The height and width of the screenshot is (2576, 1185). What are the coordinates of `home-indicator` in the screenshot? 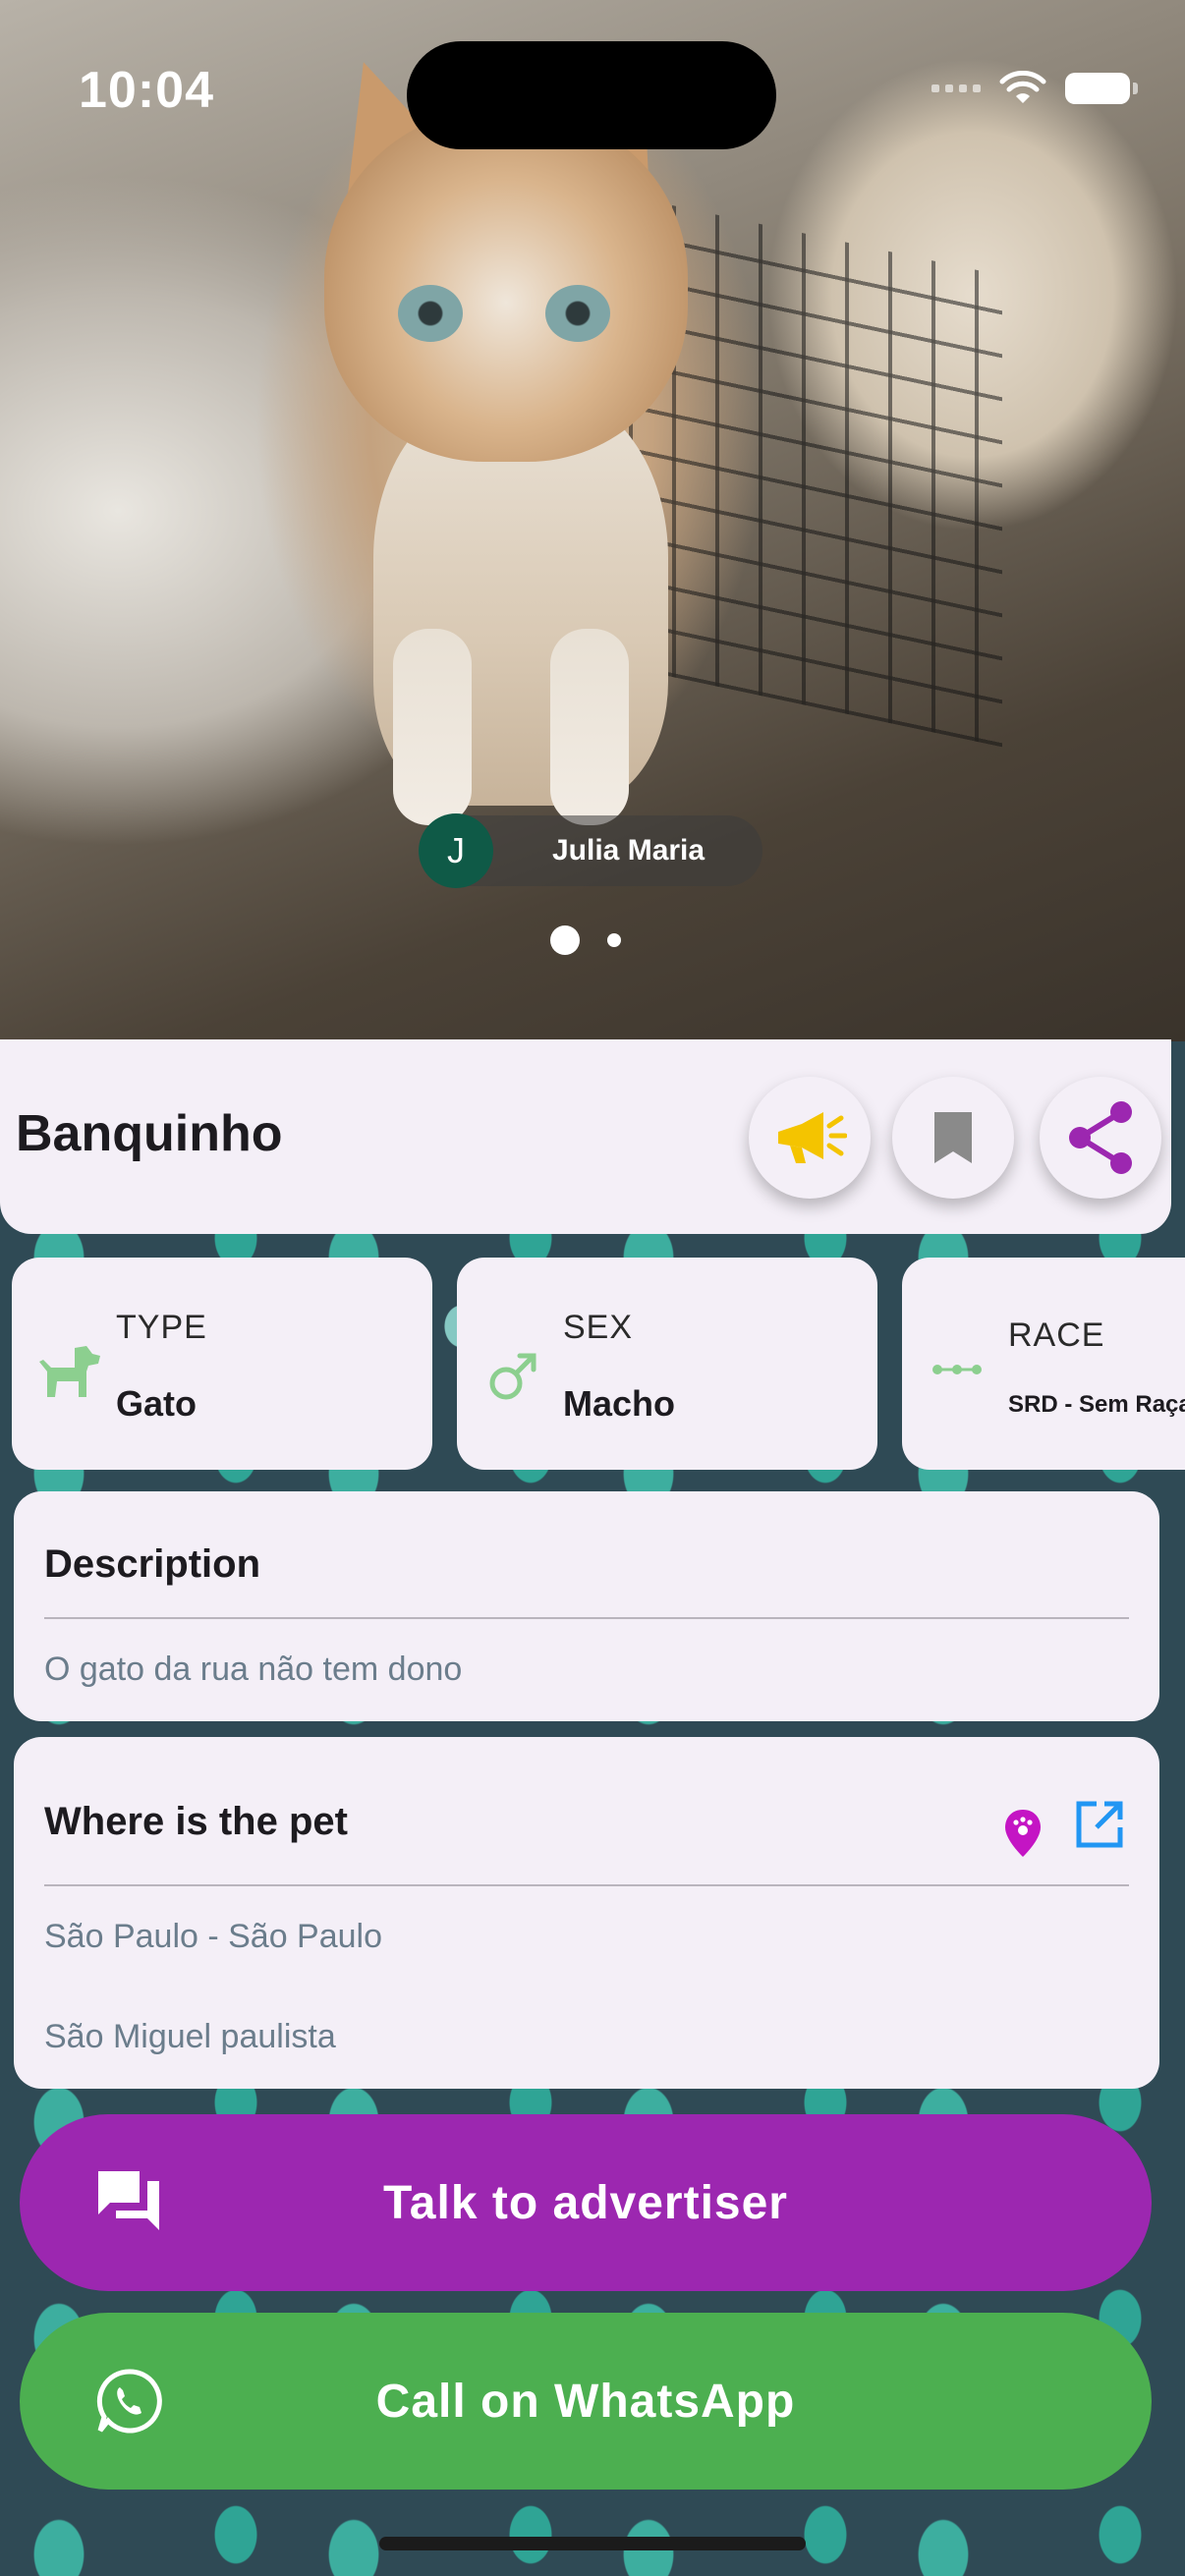 It's located at (592, 2543).